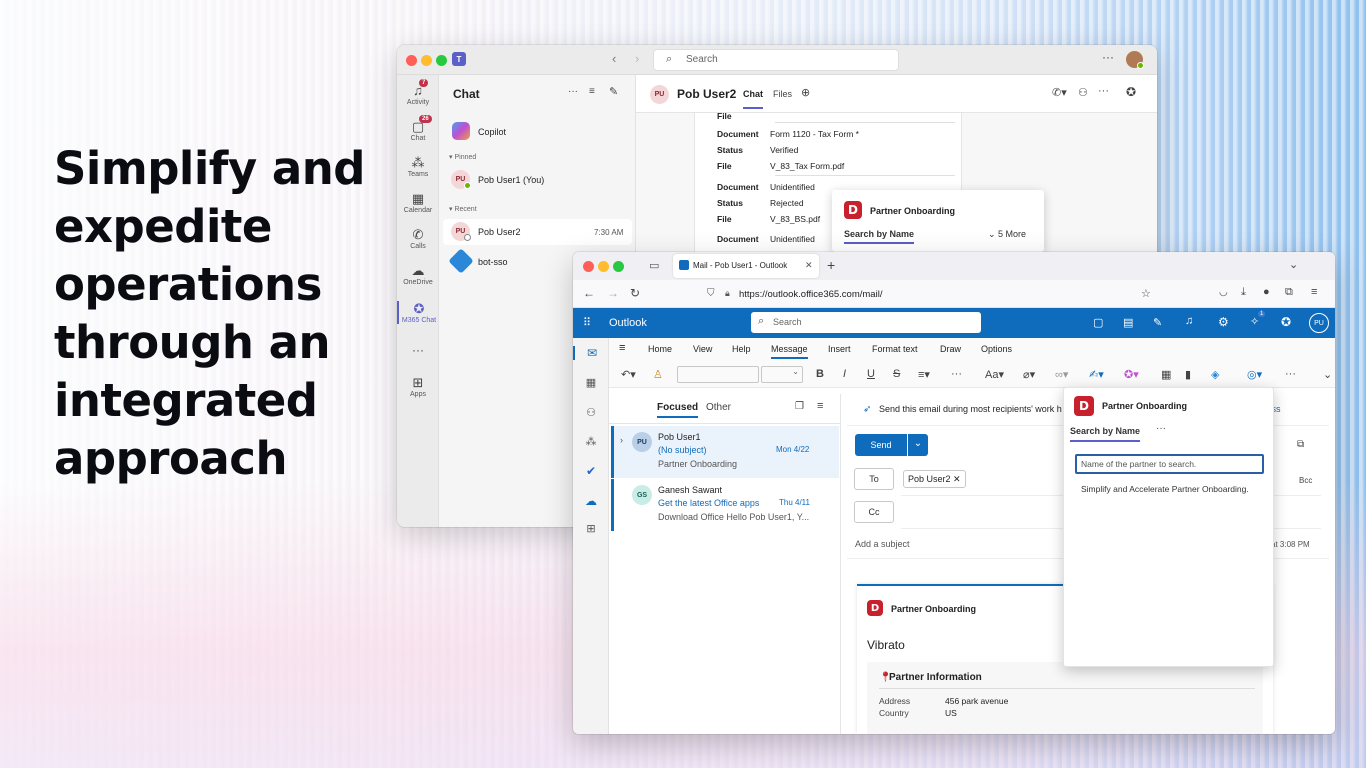 Image resolution: width=1366 pixels, height=768 pixels. What do you see at coordinates (918, 445) in the screenshot?
I see `send-options-chevron-icon: ⌄` at bounding box center [918, 445].